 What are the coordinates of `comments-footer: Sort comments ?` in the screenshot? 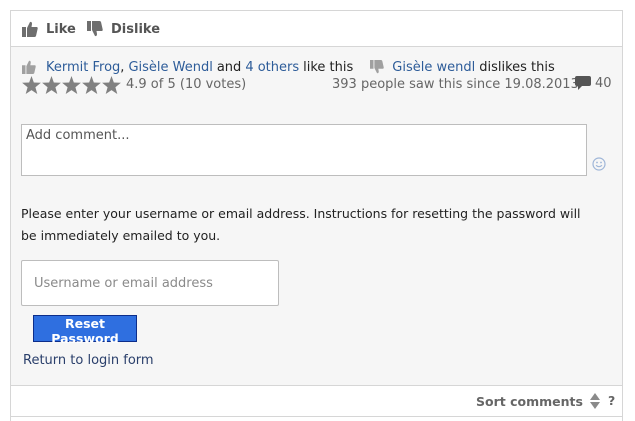 It's located at (316, 401).